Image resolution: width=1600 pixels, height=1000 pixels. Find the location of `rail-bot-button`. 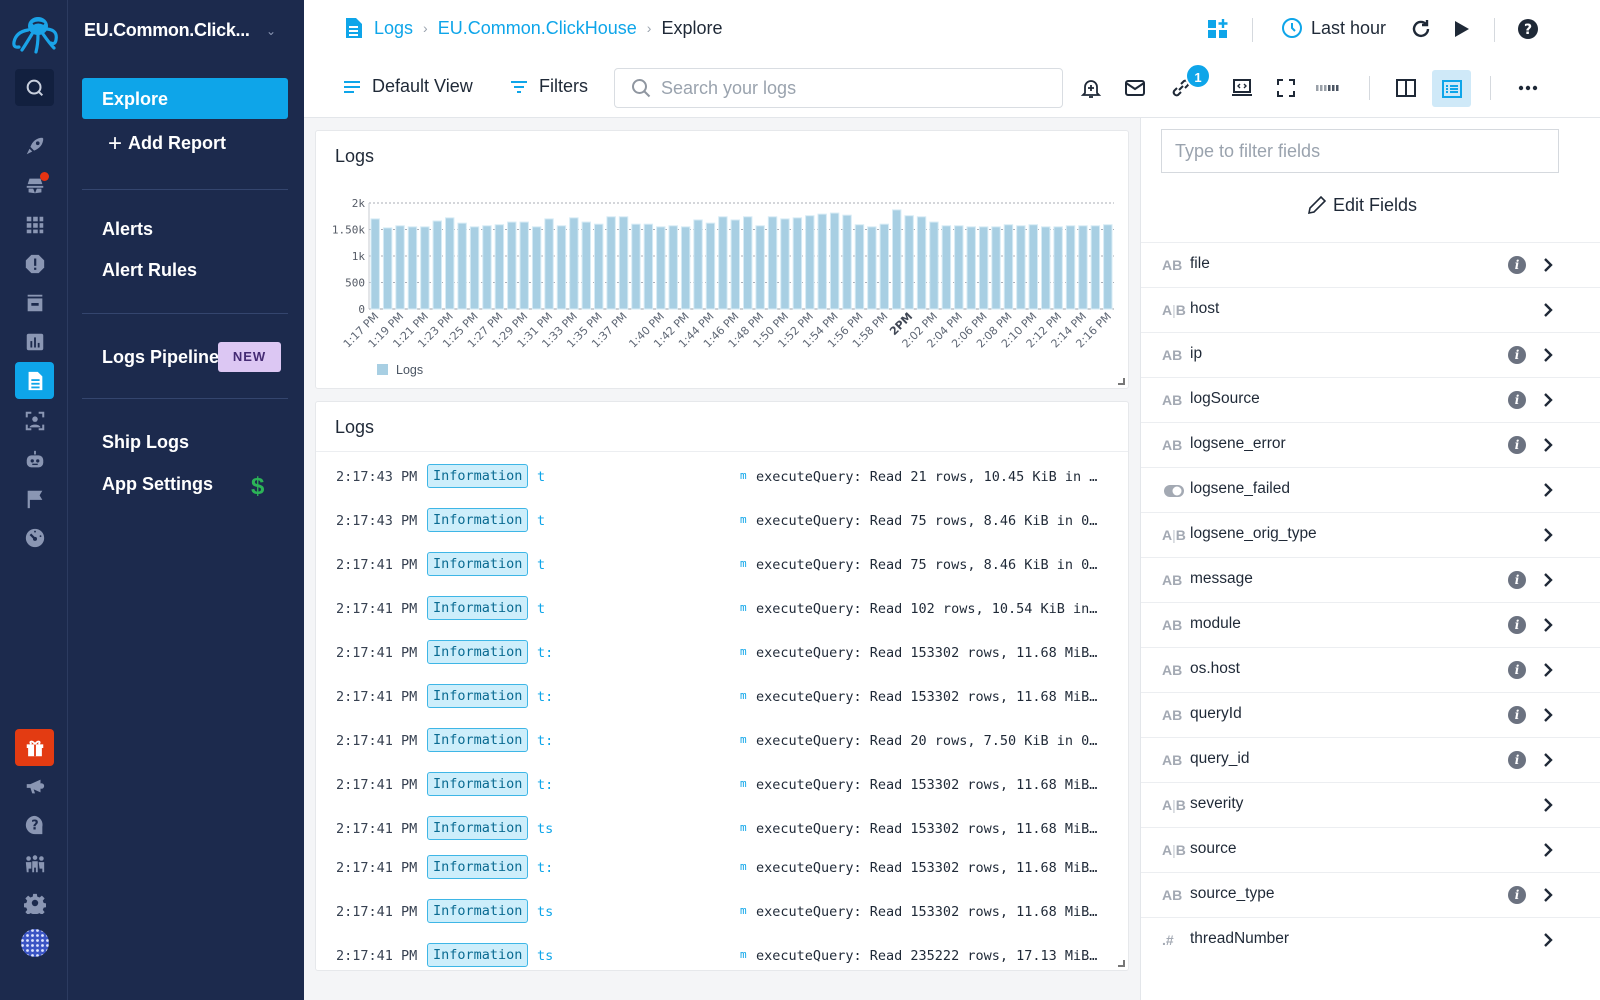

rail-bot-button is located at coordinates (34, 459).